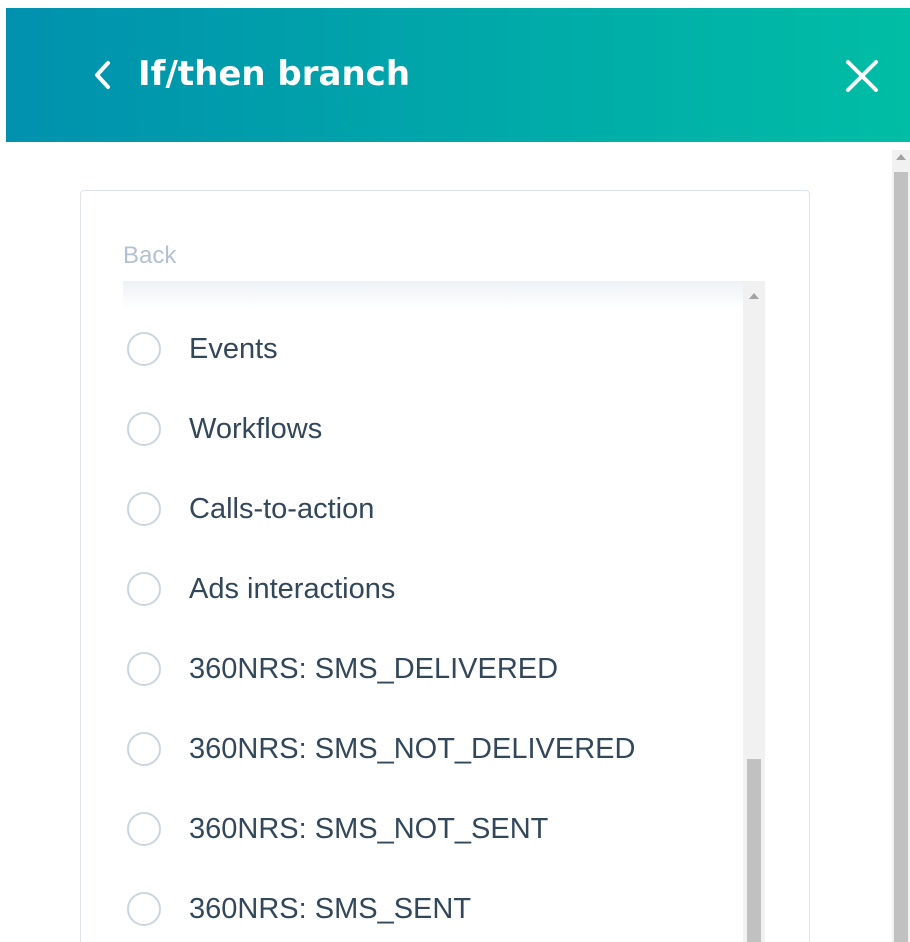  Describe the element at coordinates (274, 74) in the screenshot. I see `panel-title: If/then branch` at that location.